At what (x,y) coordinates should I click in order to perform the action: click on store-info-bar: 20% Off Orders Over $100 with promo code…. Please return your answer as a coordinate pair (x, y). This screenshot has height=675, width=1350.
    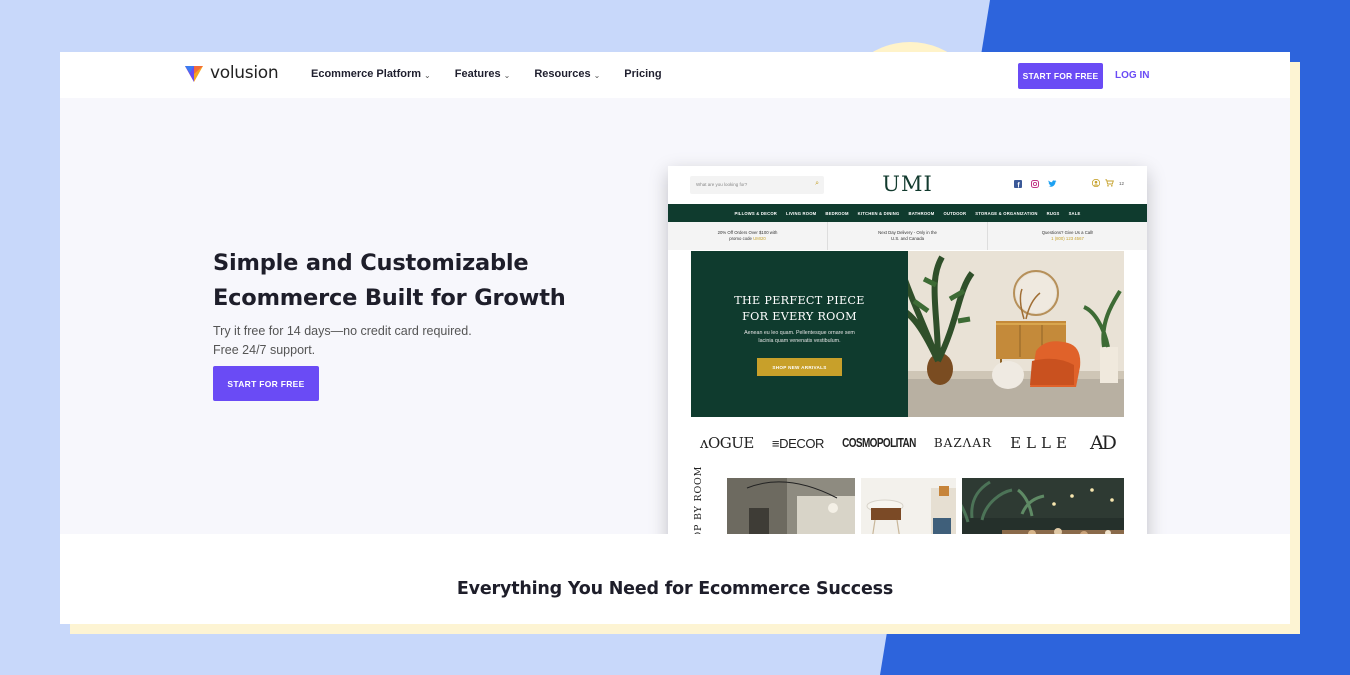
    Looking at the image, I should click on (907, 236).